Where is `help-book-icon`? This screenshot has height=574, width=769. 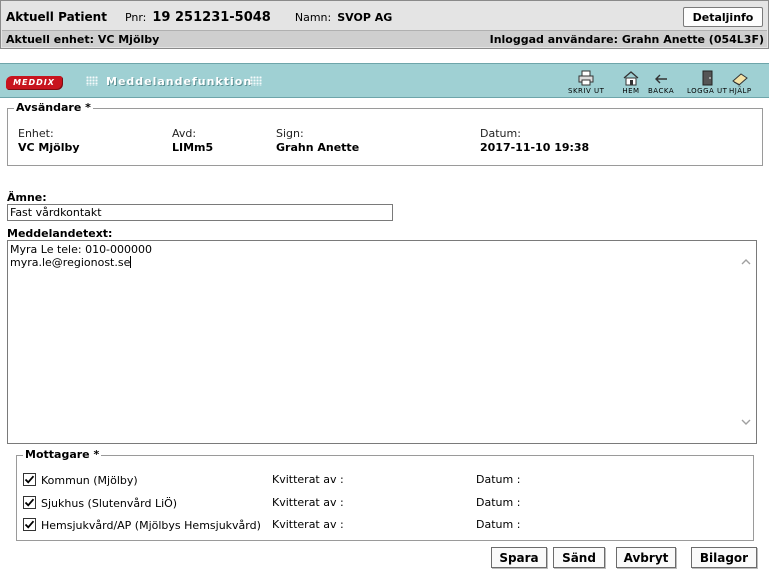 help-book-icon is located at coordinates (740, 79).